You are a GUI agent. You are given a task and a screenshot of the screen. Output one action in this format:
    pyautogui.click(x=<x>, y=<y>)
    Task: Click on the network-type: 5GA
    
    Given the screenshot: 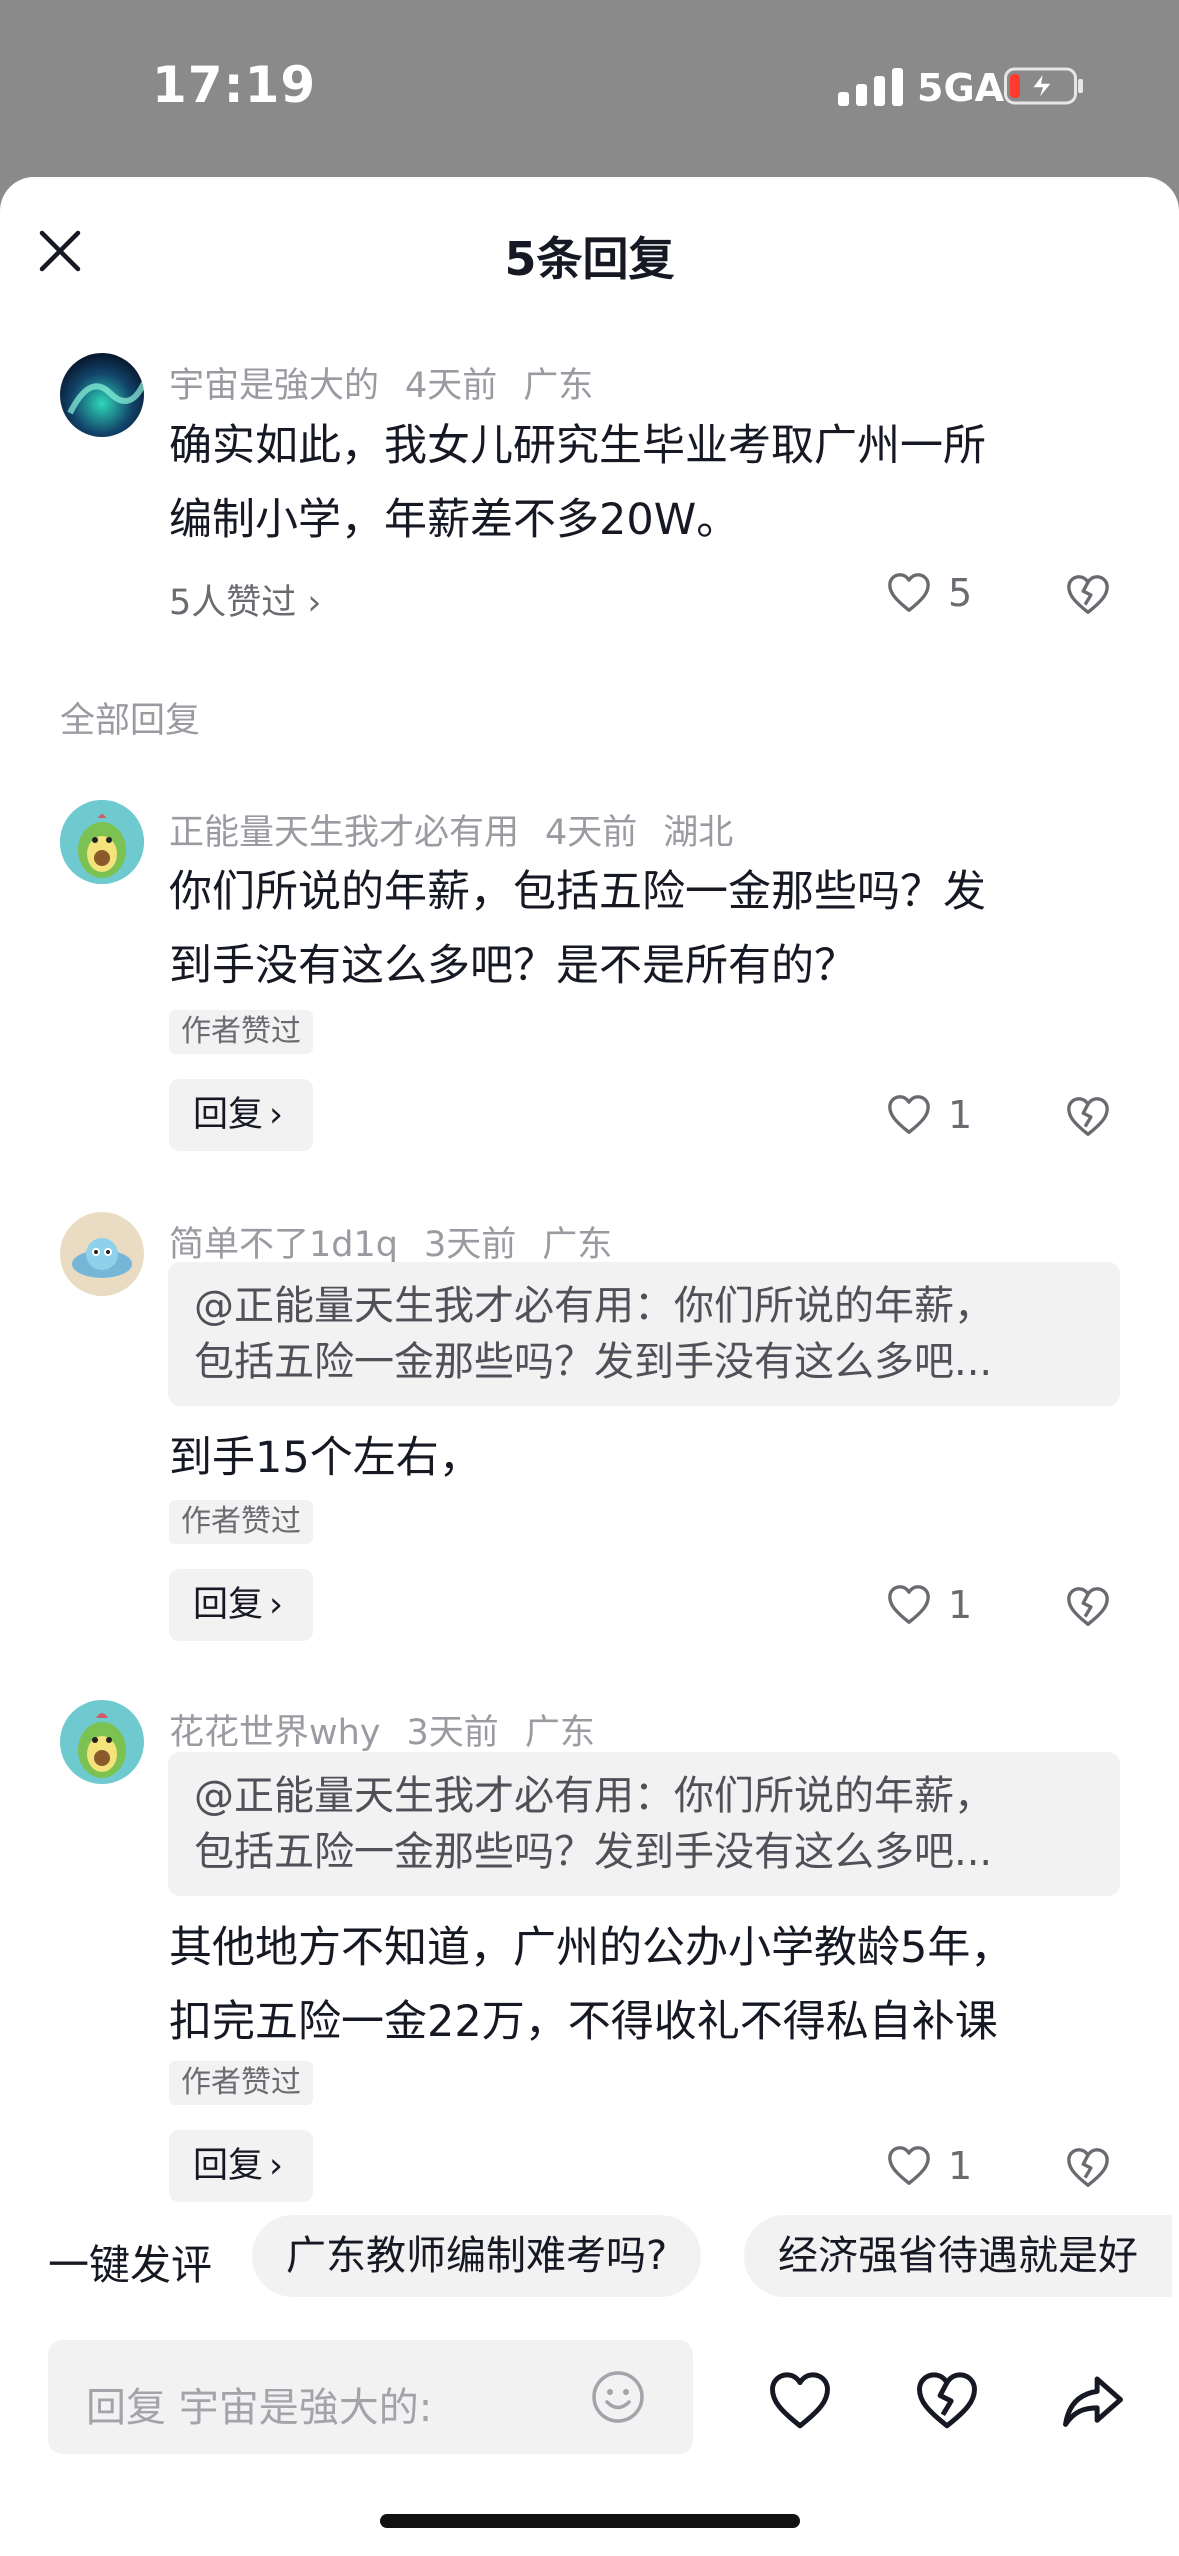 What is the action you would take?
    pyautogui.click(x=961, y=88)
    